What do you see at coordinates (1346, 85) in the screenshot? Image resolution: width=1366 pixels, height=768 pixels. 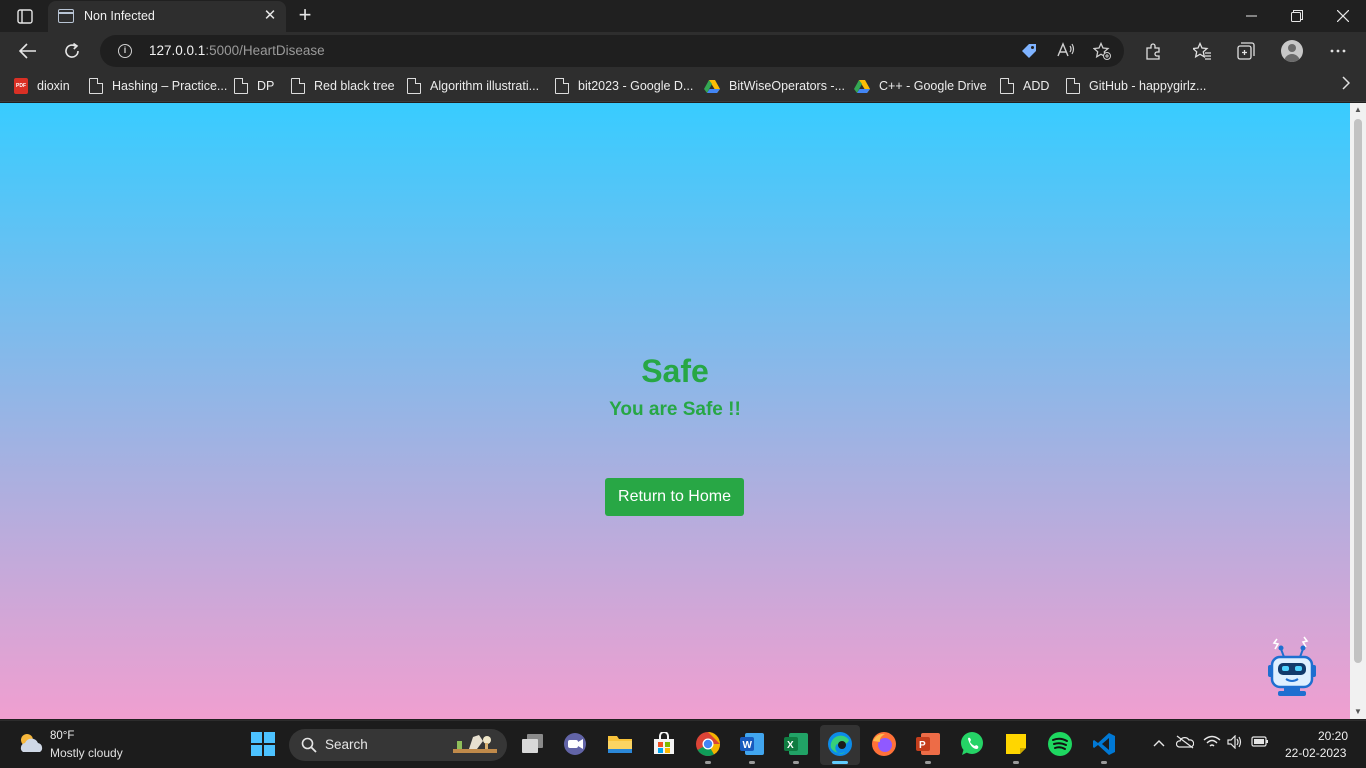 I see `chevron-right-icon` at bounding box center [1346, 85].